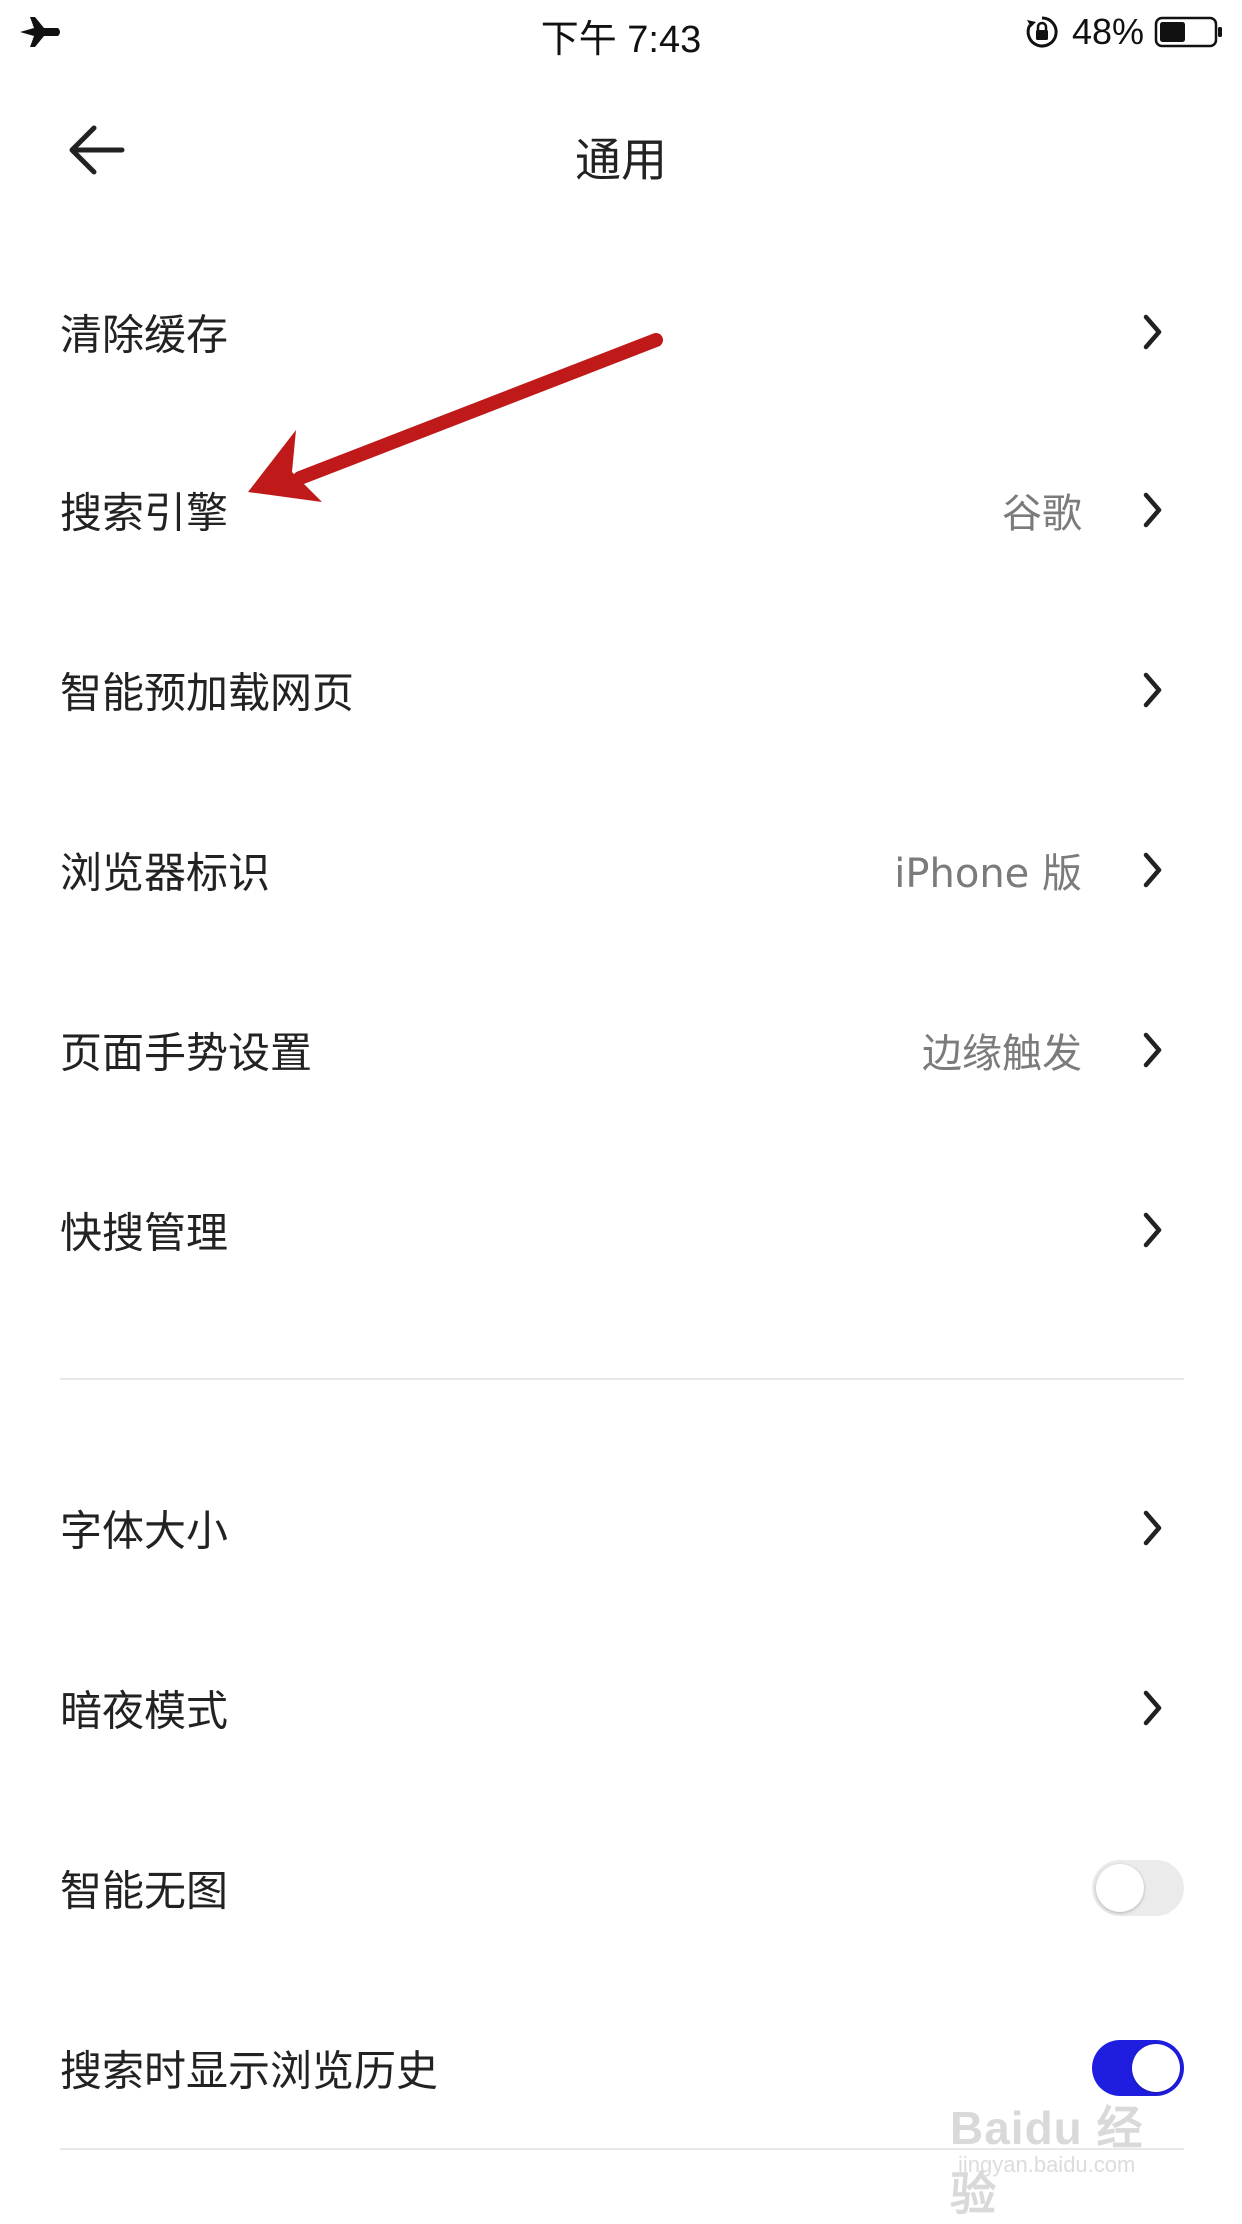  Describe the element at coordinates (1002, 1054) in the screenshot. I see `setting-value: 边缘触发` at that location.